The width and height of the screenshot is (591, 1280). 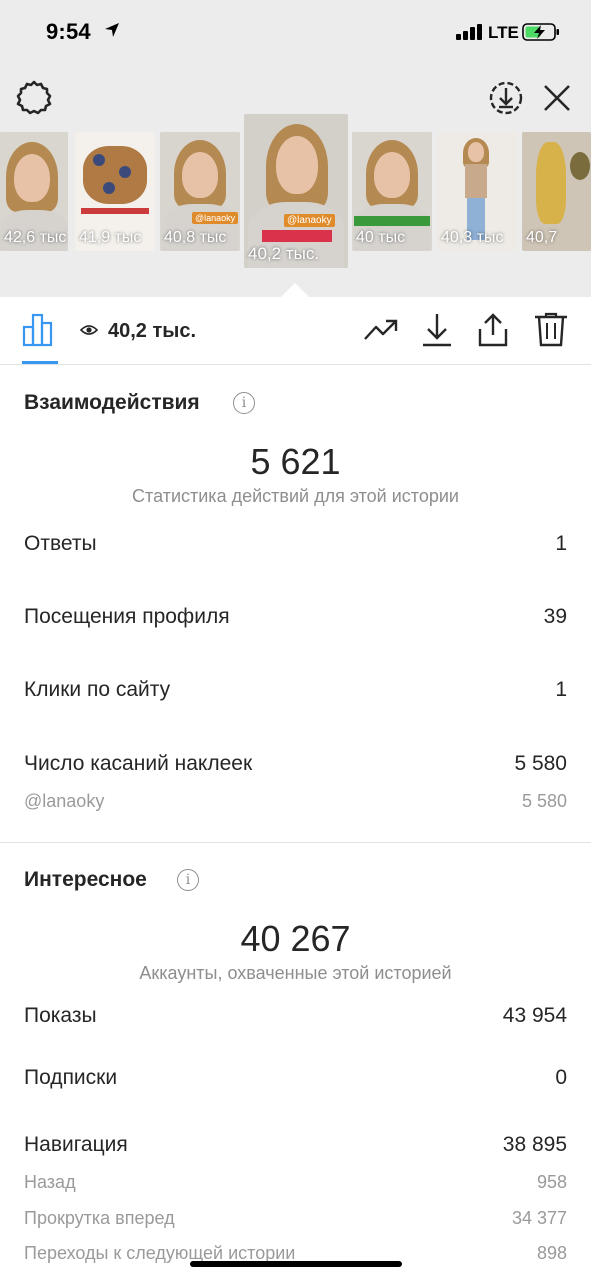 What do you see at coordinates (555, 616) in the screenshot?
I see `stat-value: 39` at bounding box center [555, 616].